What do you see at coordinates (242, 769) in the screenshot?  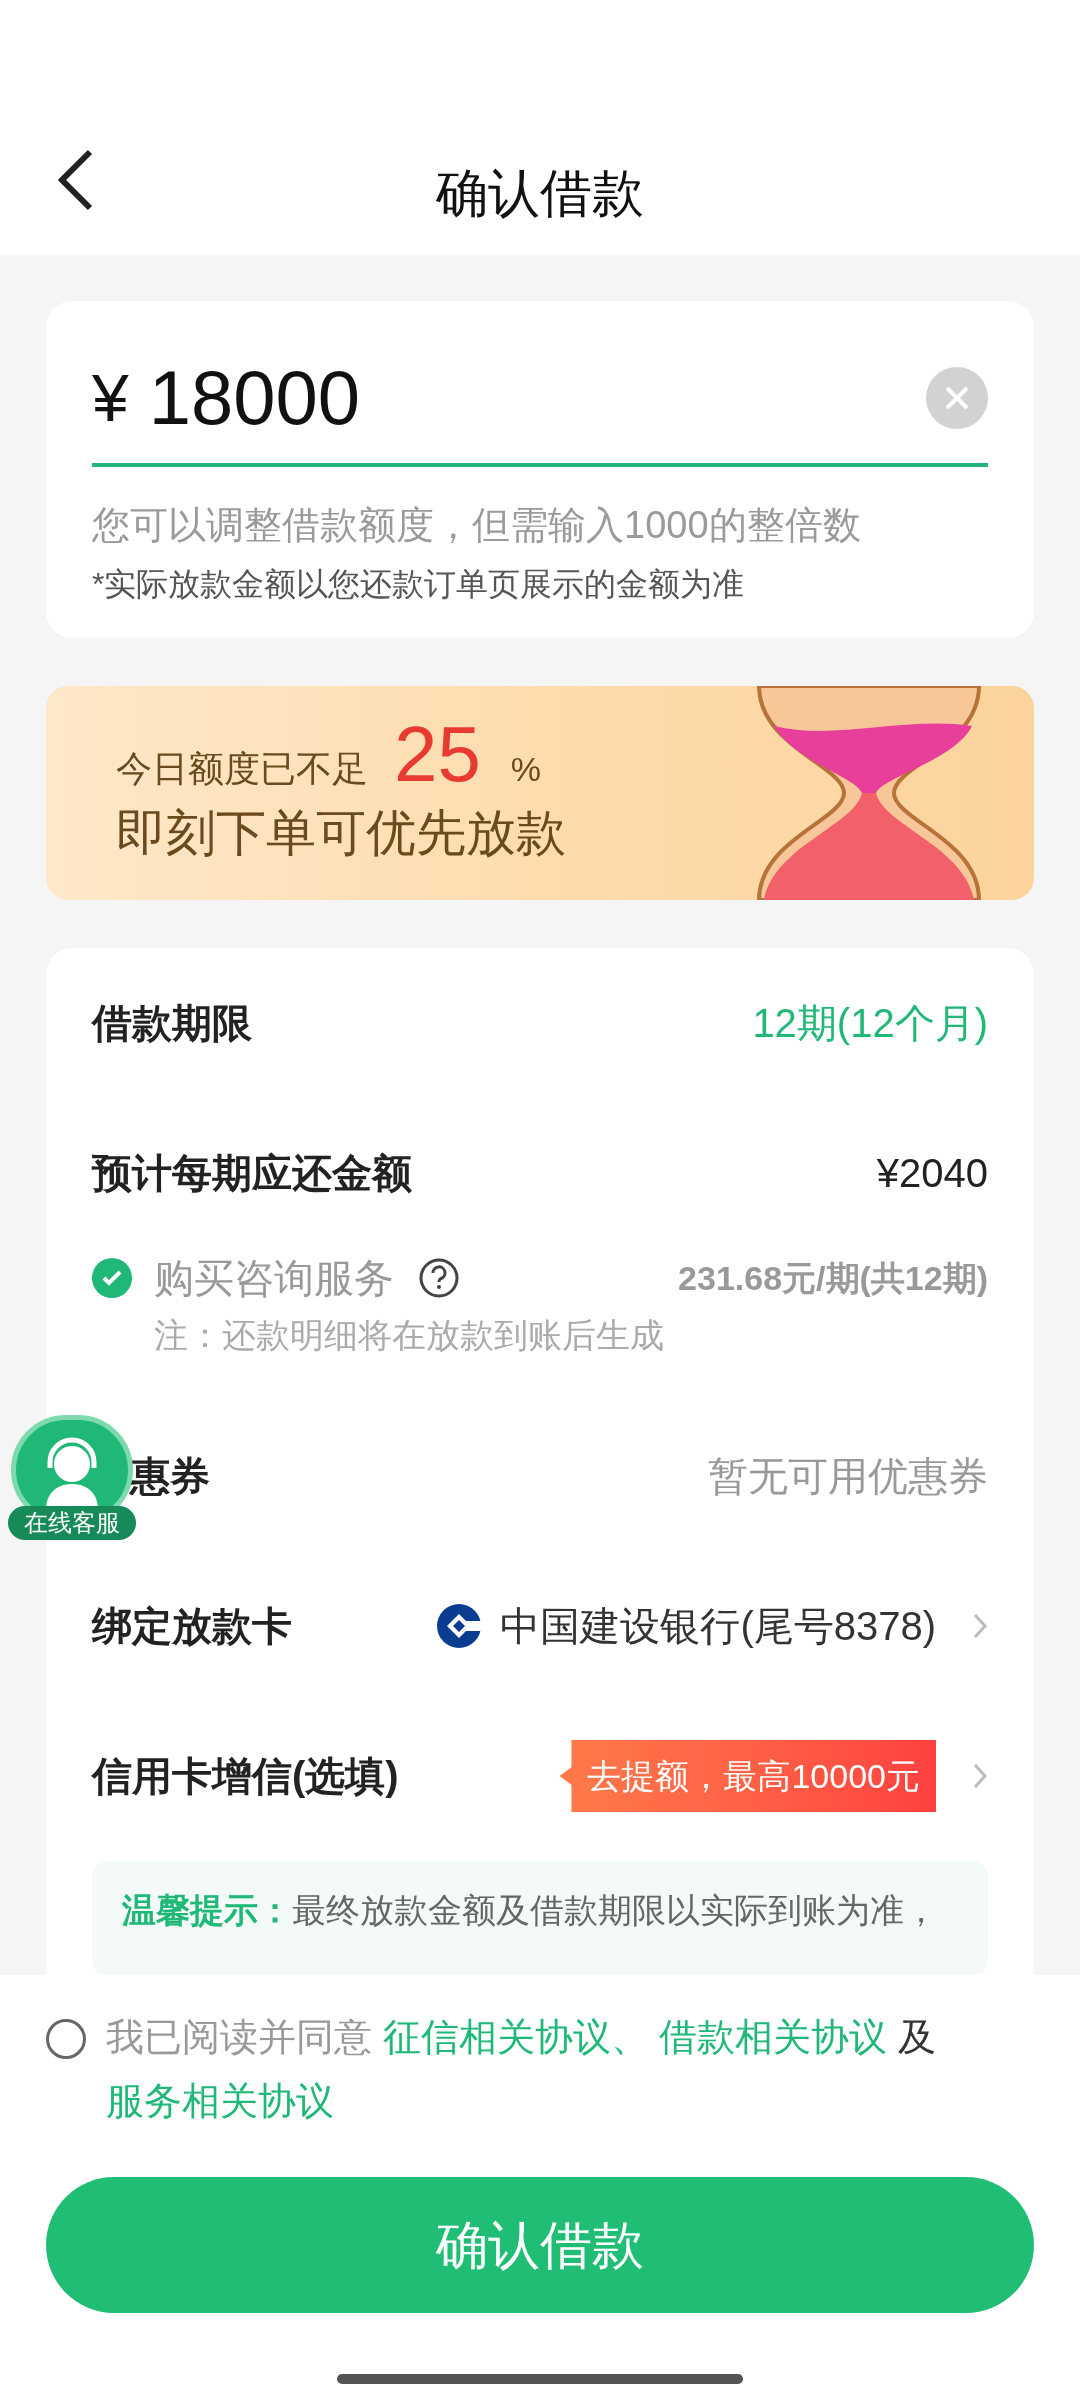 I see `banner-text: 今日额度已不足` at bounding box center [242, 769].